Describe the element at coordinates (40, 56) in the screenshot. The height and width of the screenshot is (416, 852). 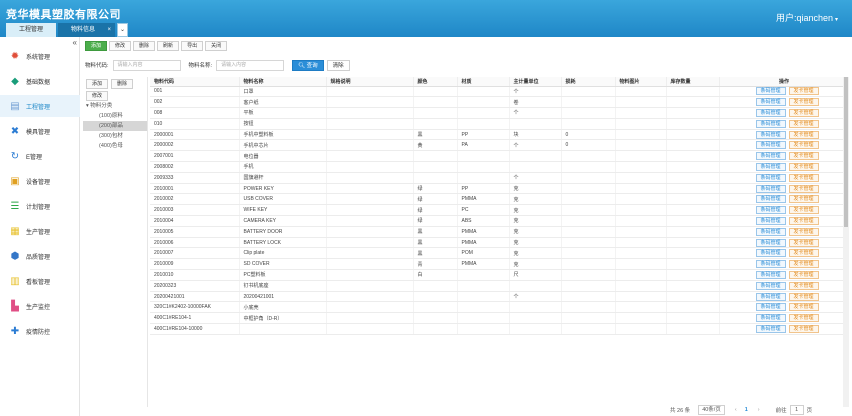
I see `sidebar-item-0: ✹ 系统管理` at that location.